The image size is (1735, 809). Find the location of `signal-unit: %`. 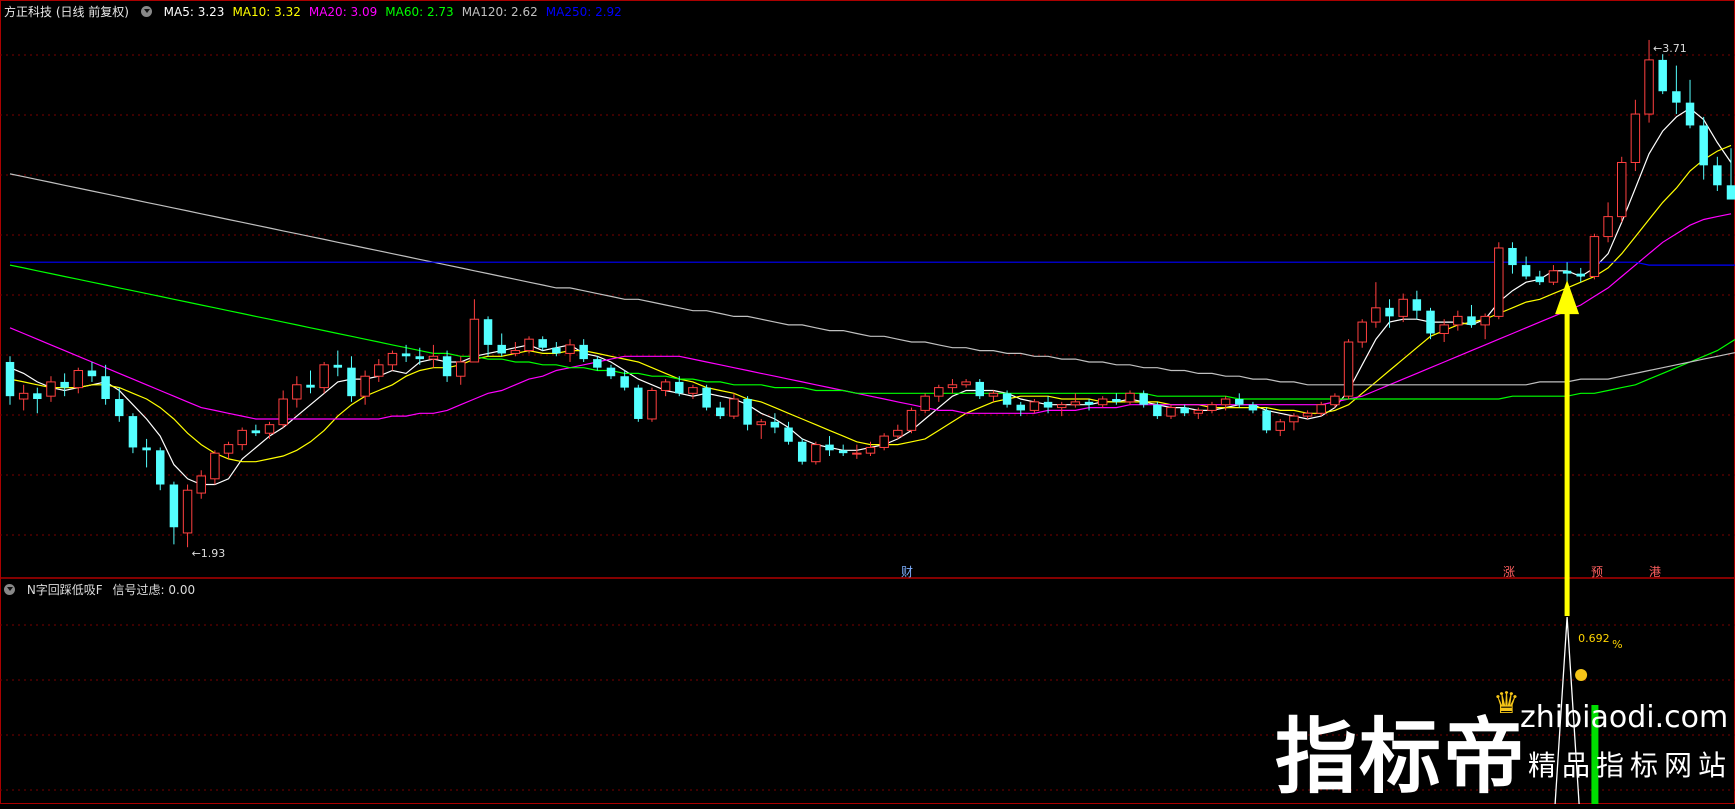

signal-unit: % is located at coordinates (1617, 644).